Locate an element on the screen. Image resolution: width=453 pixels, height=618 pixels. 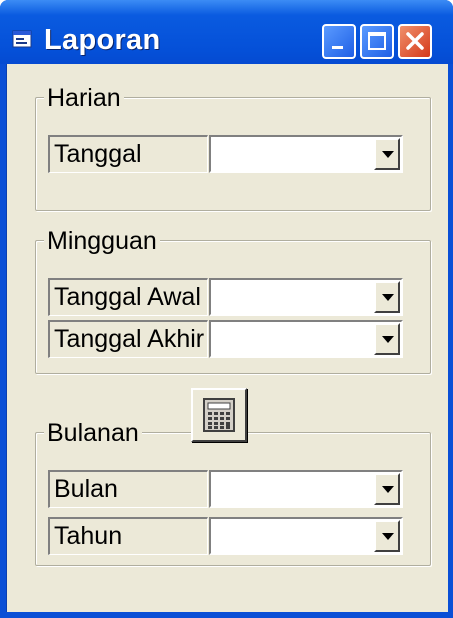
tahun-dropdown-button is located at coordinates (387, 536).